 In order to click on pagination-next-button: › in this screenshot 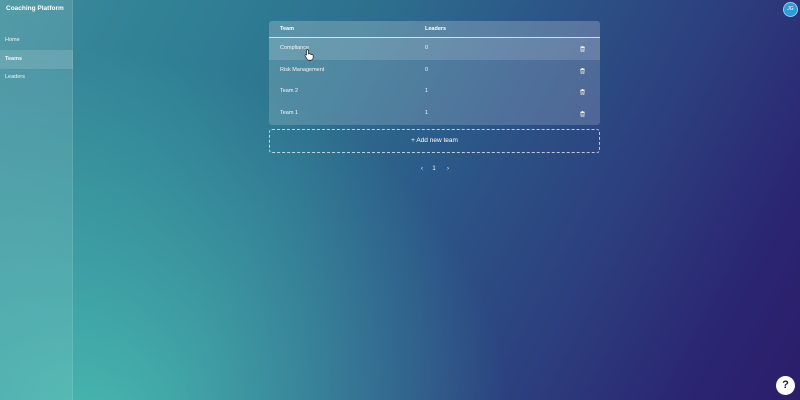, I will do `click(448, 169)`.